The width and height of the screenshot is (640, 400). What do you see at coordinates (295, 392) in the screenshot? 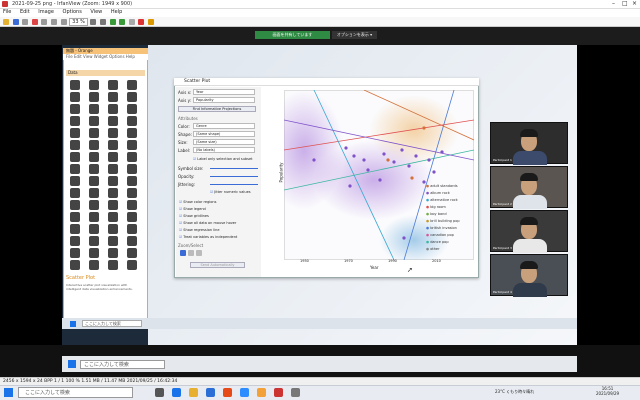
I see `app-icon` at bounding box center [295, 392].